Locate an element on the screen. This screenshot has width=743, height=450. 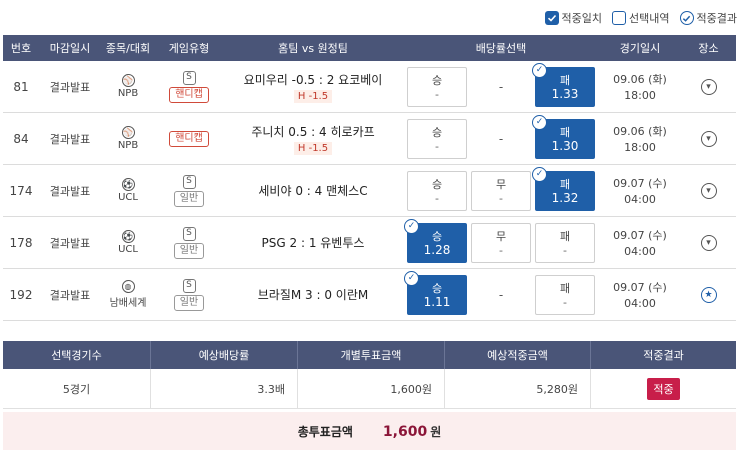
odds-option: ✓ 승 1.28 is located at coordinates (435, 240).